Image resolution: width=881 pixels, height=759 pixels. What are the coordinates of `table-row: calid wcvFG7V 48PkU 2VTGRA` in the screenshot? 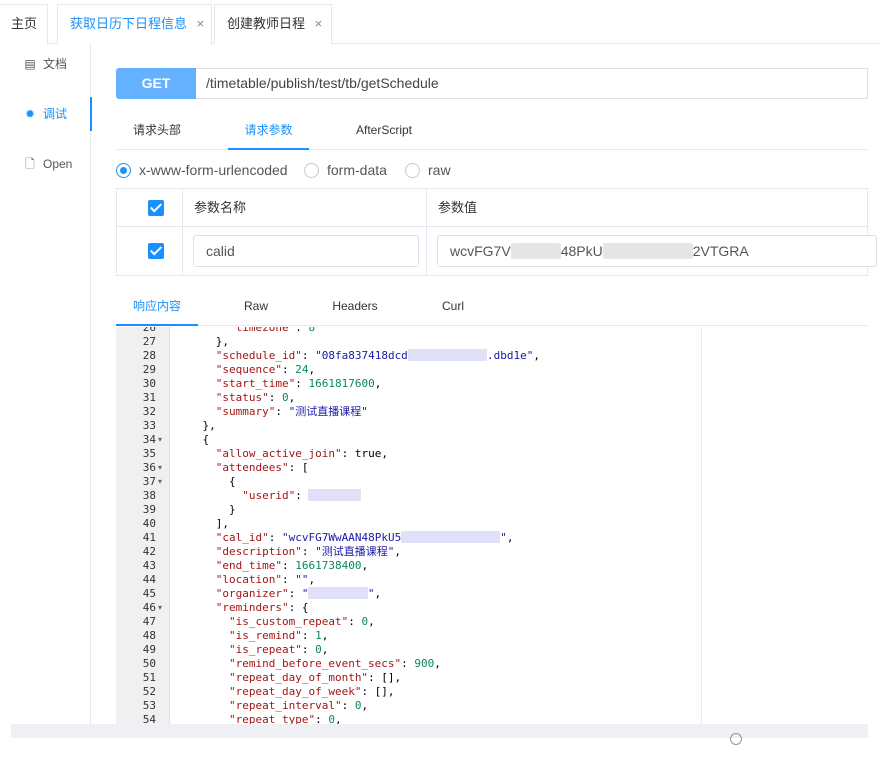 It's located at (497, 251).